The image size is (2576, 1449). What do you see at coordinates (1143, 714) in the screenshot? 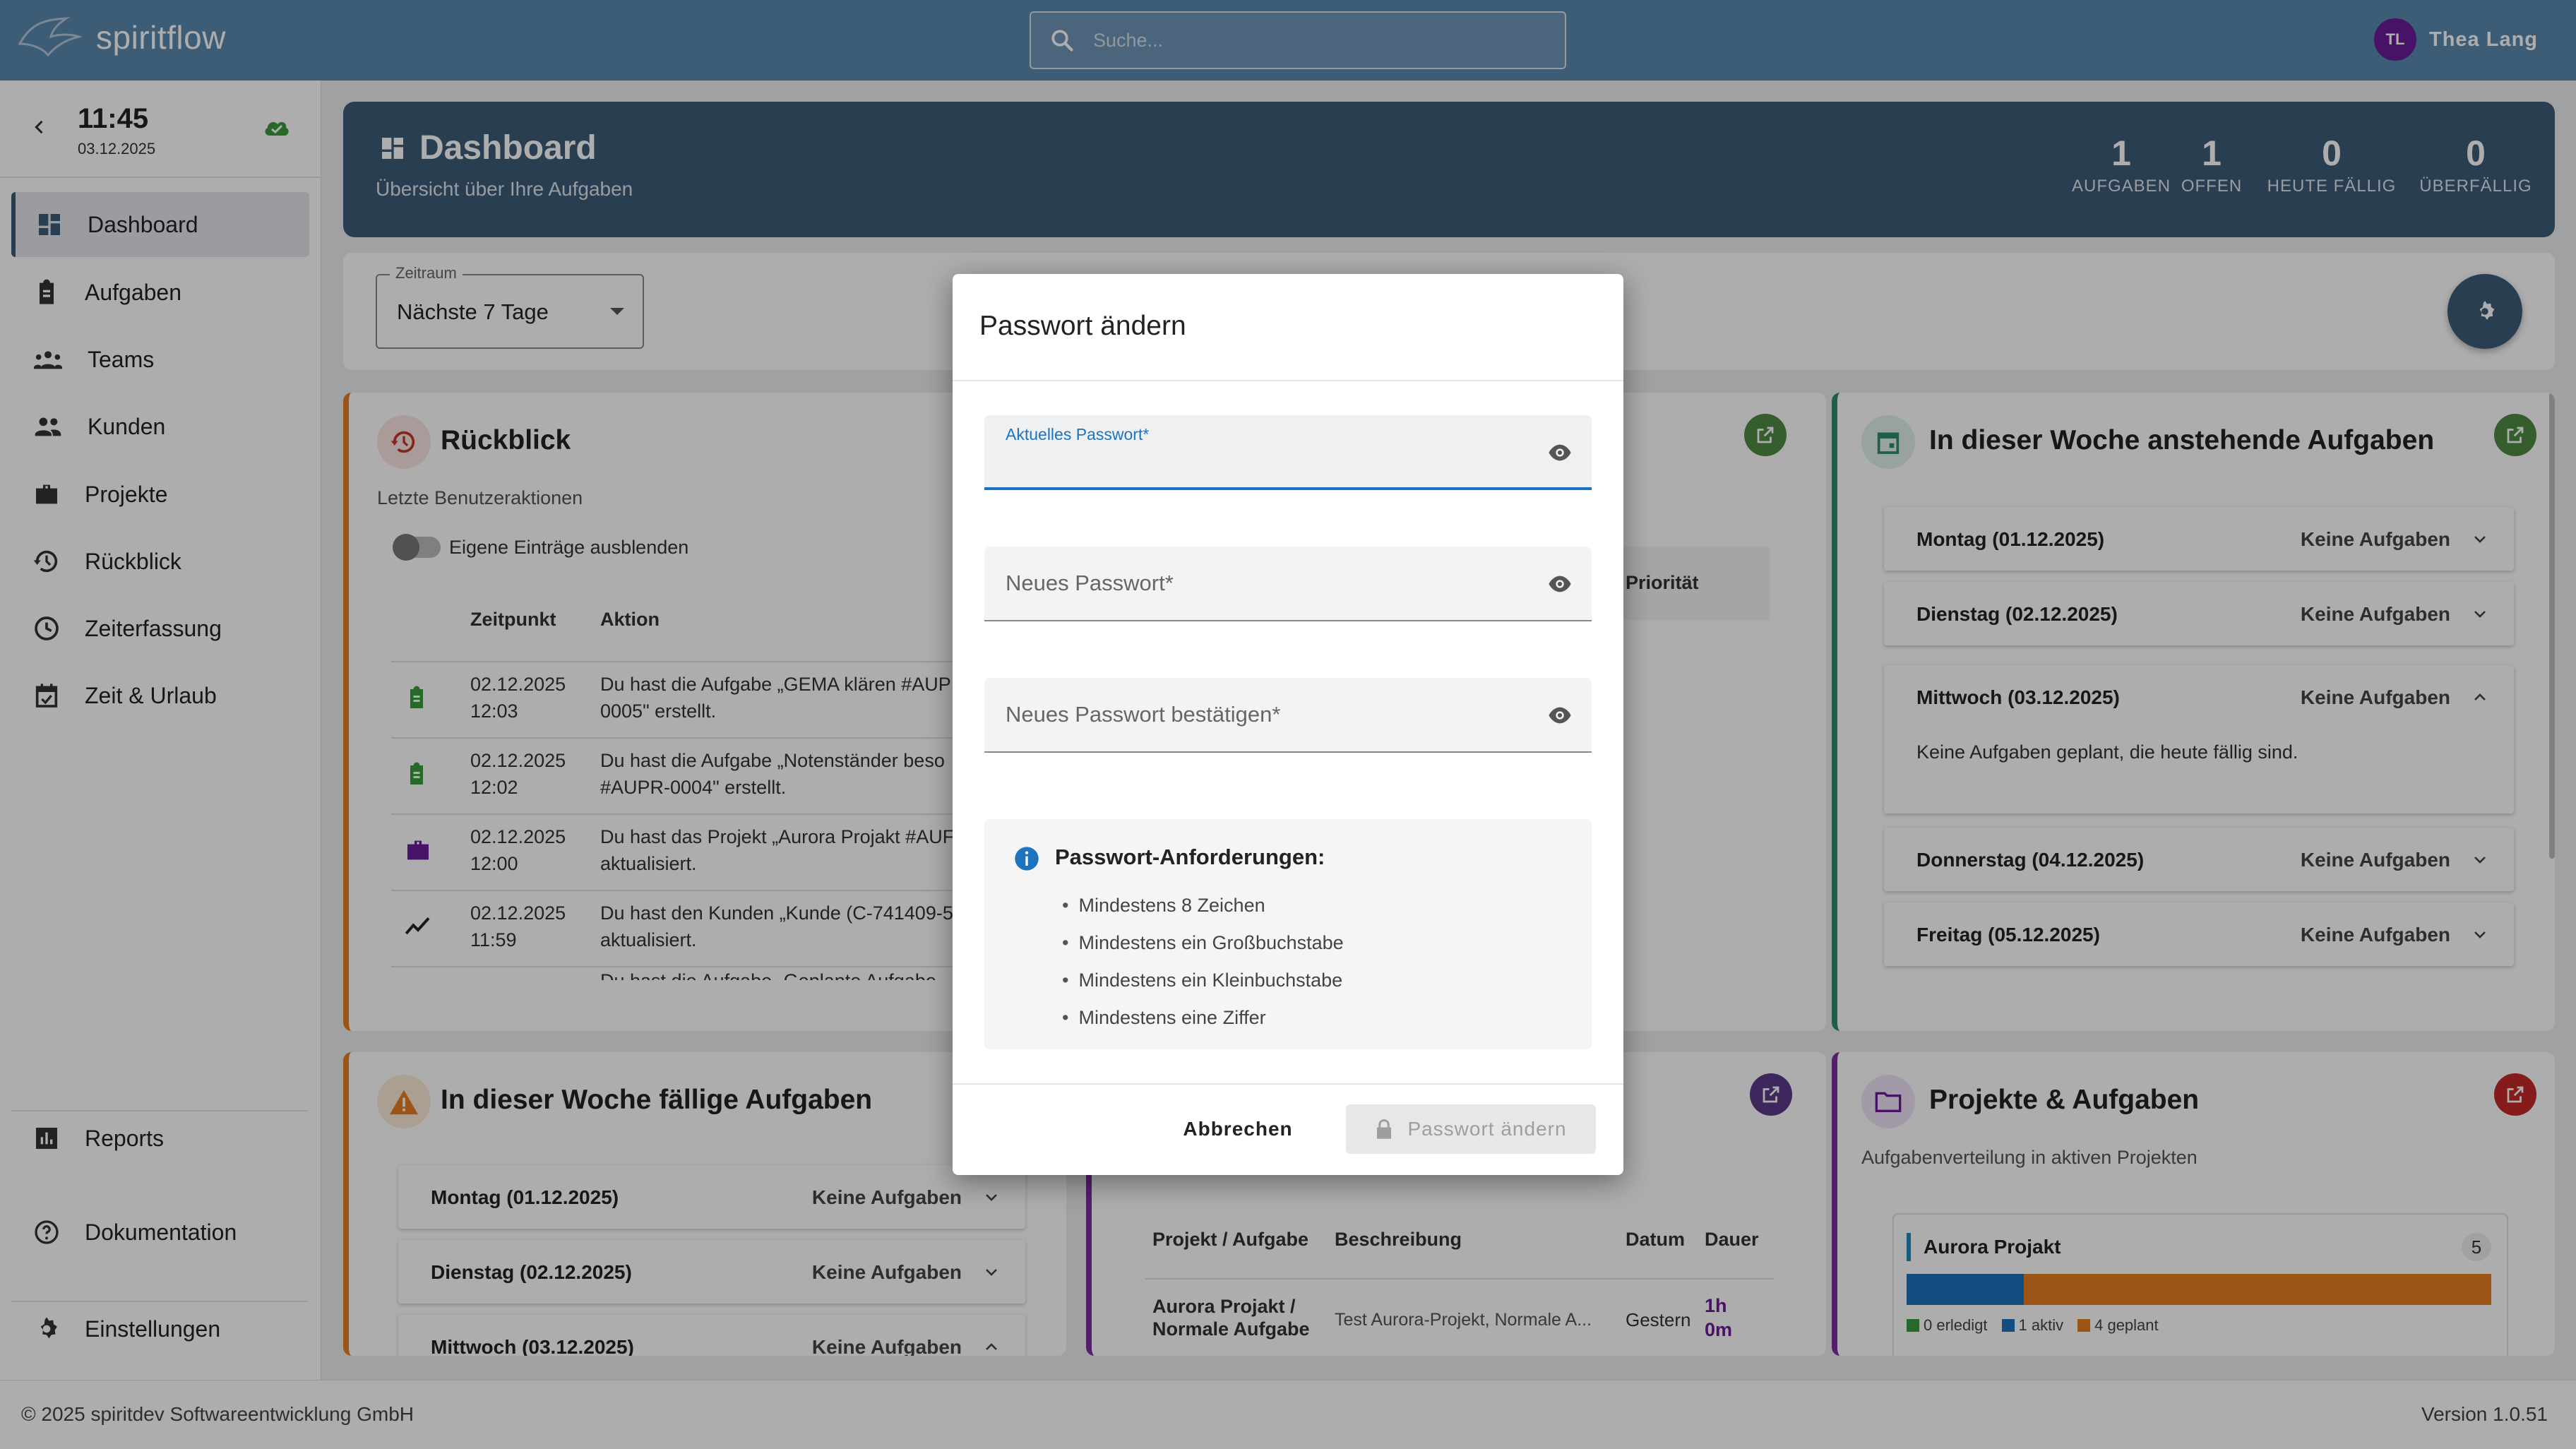
I see `field-label: Neues Passwort bestätigen*` at bounding box center [1143, 714].